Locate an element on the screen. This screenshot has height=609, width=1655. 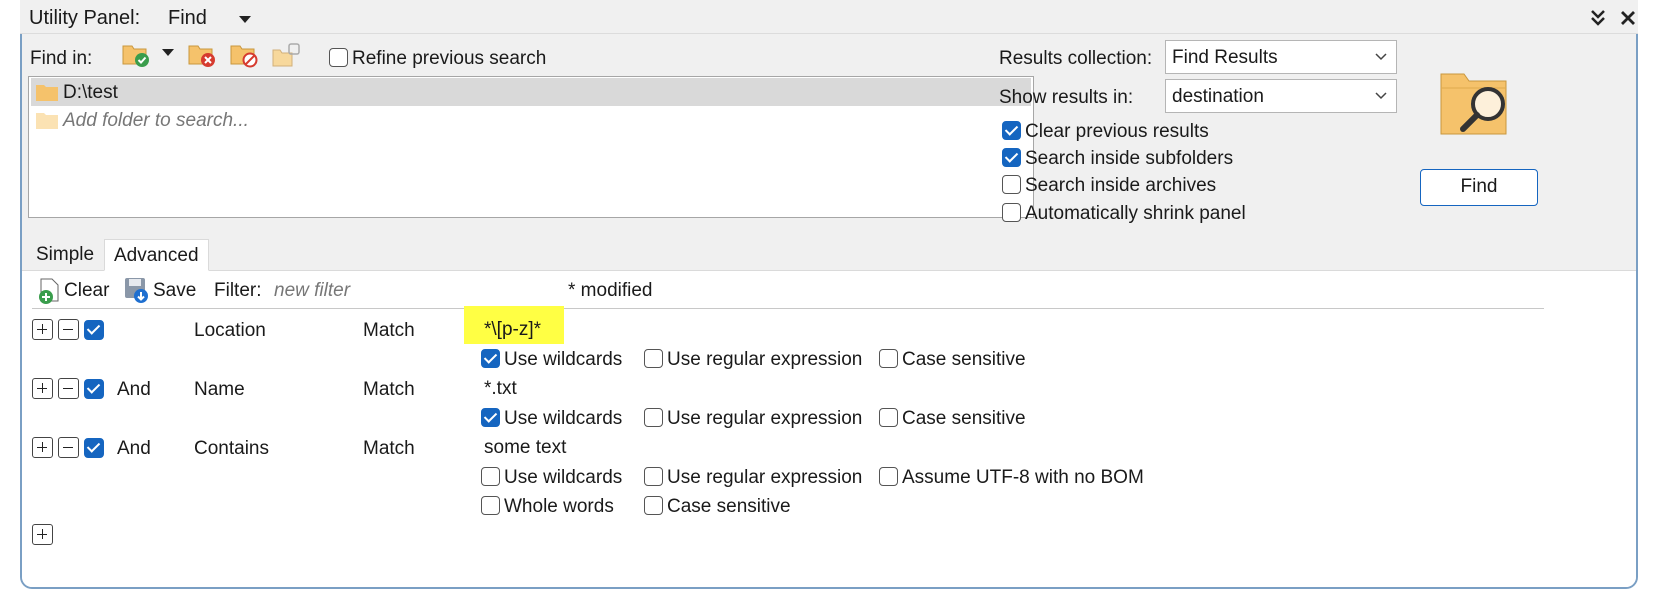
exclude-folder-icon is located at coordinates (245, 54).